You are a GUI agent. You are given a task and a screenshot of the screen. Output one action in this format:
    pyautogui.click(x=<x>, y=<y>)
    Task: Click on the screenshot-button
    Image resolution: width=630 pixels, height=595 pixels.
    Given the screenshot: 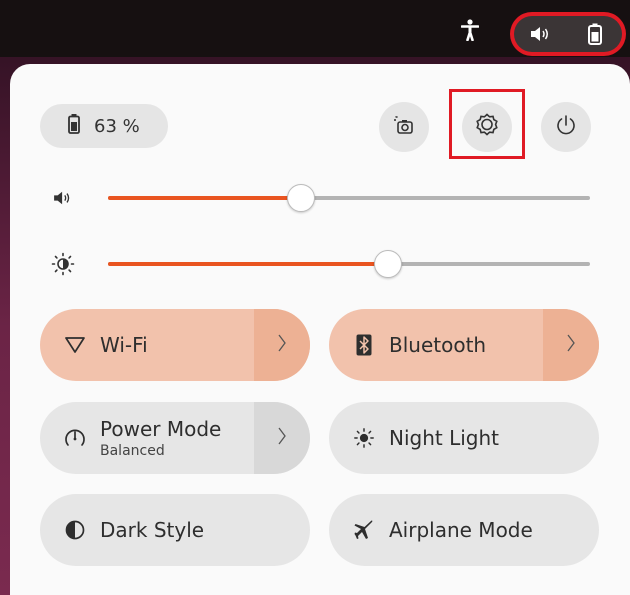 What is the action you would take?
    pyautogui.click(x=404, y=127)
    